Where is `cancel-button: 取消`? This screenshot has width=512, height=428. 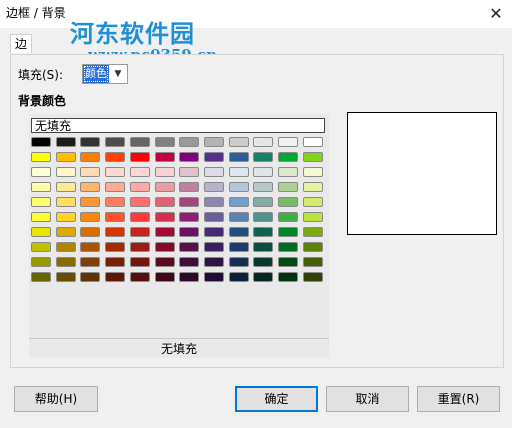
cancel-button: 取消 is located at coordinates (367, 399).